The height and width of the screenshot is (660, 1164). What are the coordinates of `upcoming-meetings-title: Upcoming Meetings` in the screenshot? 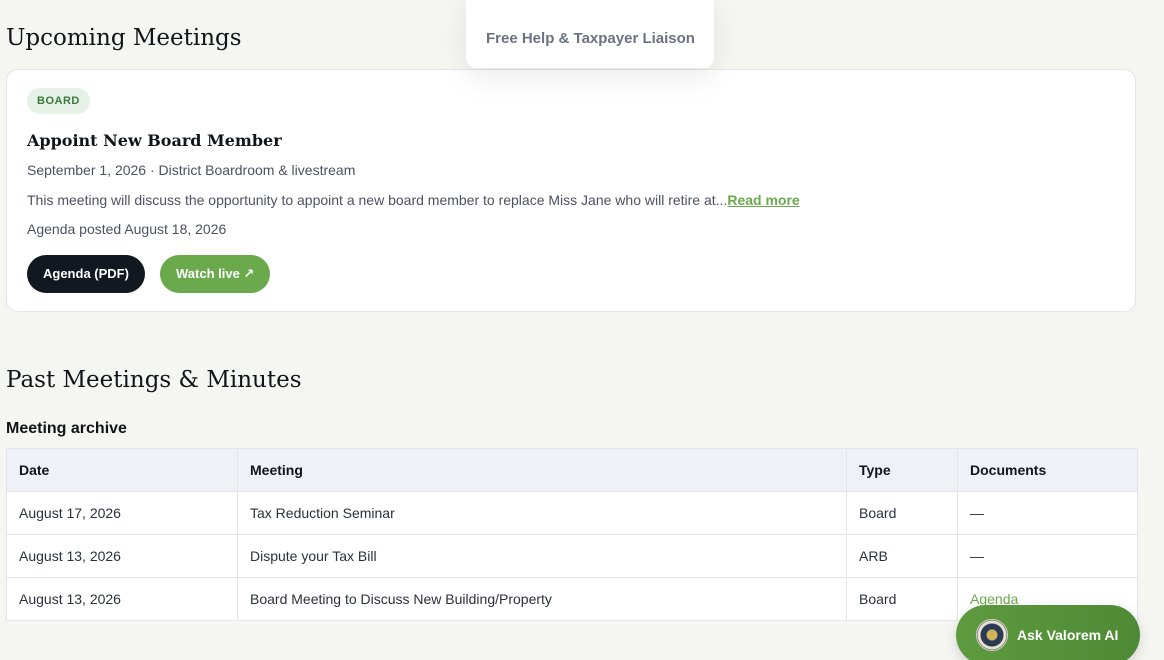 It's located at (124, 38).